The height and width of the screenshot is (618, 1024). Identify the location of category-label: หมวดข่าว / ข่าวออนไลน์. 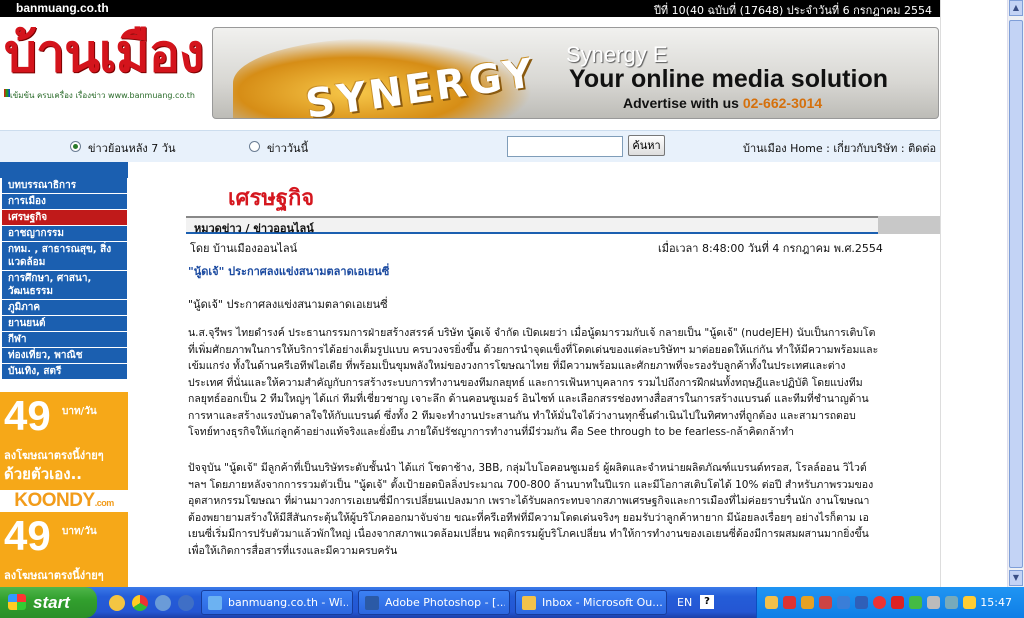
(254, 228).